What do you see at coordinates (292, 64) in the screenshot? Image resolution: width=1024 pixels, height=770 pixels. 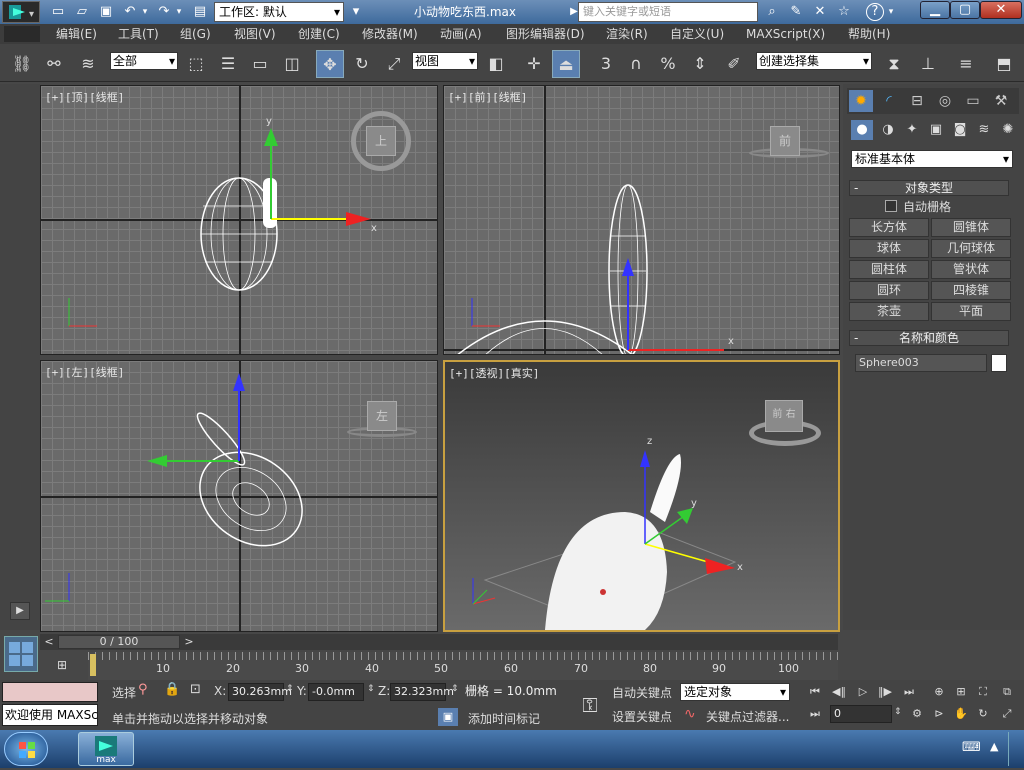 I see `window-crossing-icon: ◫` at bounding box center [292, 64].